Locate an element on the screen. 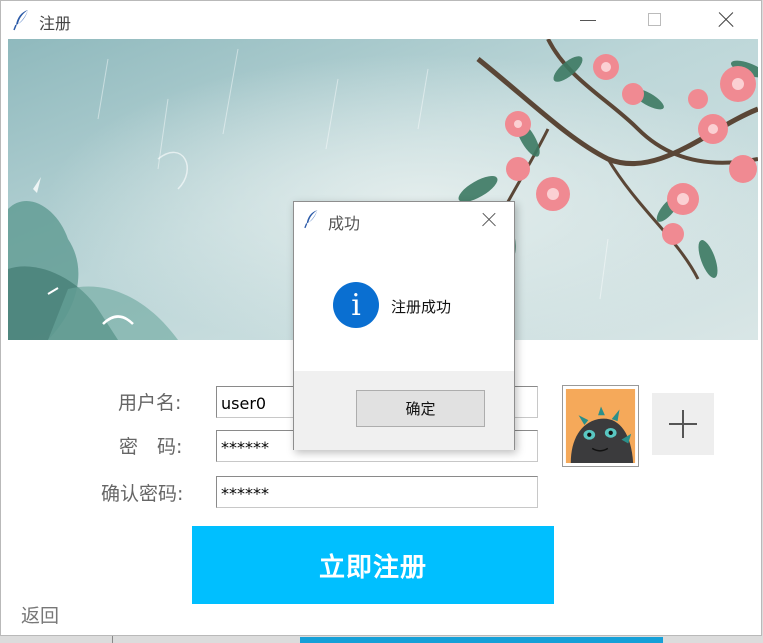 The image size is (763, 643). confirm-password-label: 确认密码: is located at coordinates (142, 494).